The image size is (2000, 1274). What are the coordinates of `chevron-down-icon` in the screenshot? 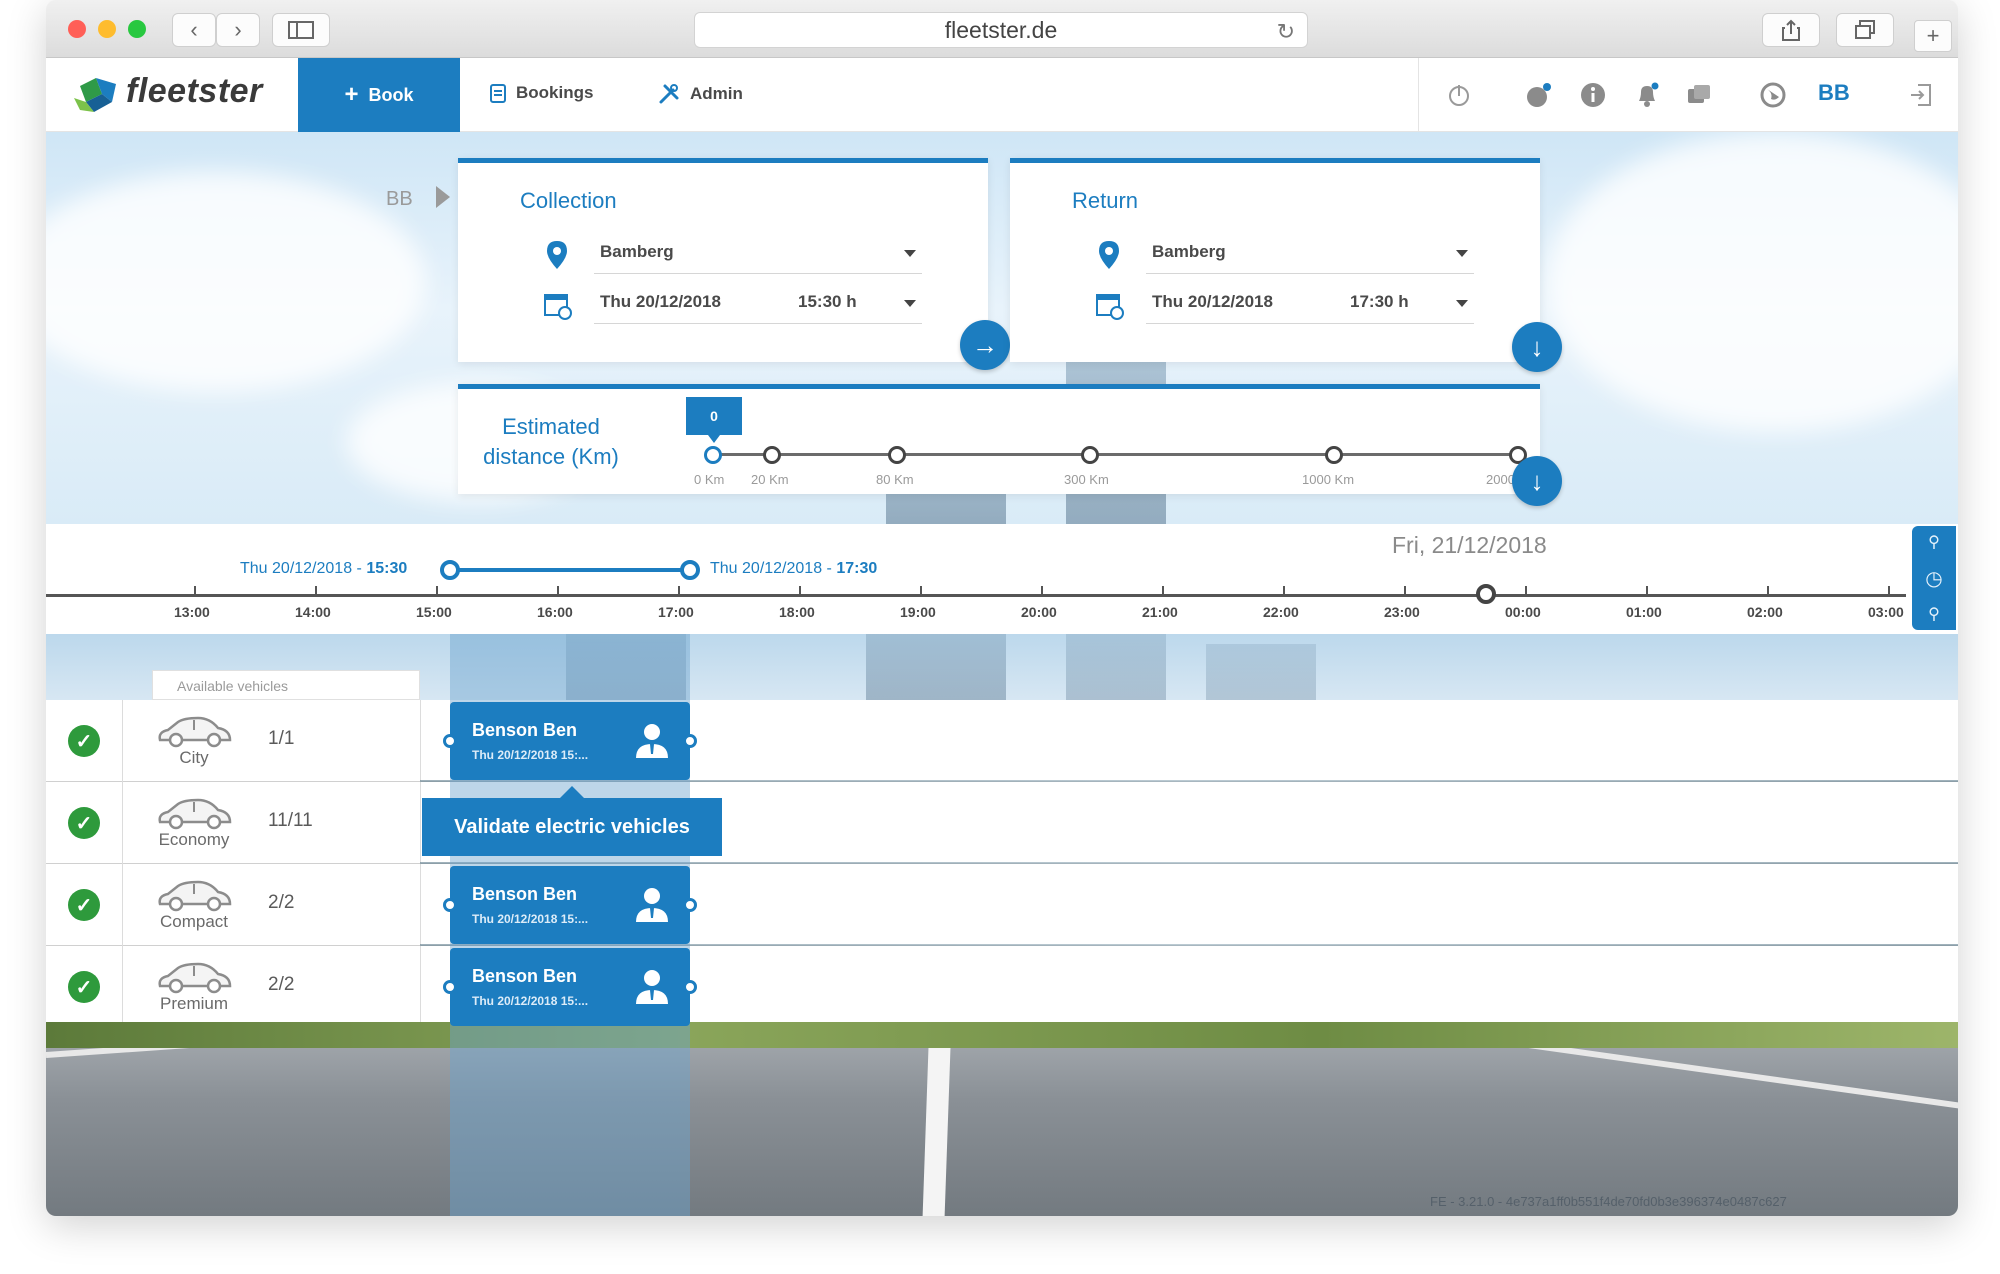 It's located at (1462, 253).